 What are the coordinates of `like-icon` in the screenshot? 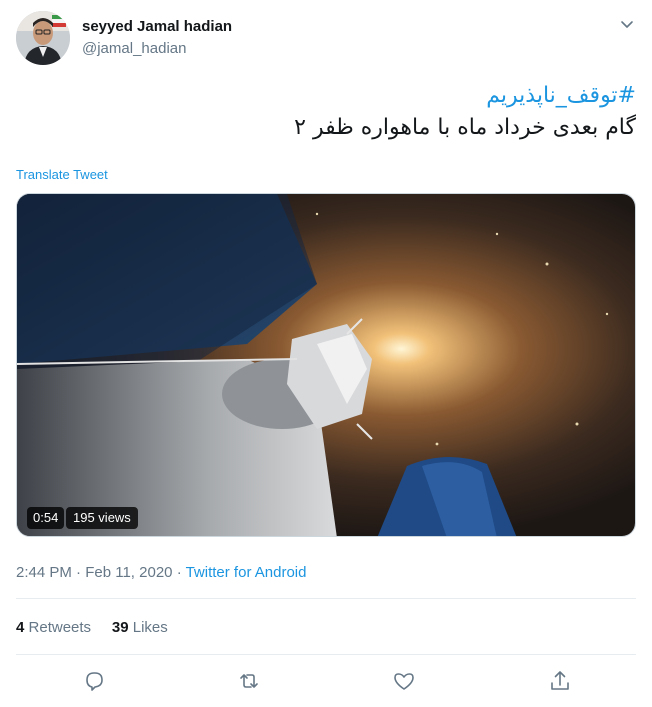 It's located at (404, 681).